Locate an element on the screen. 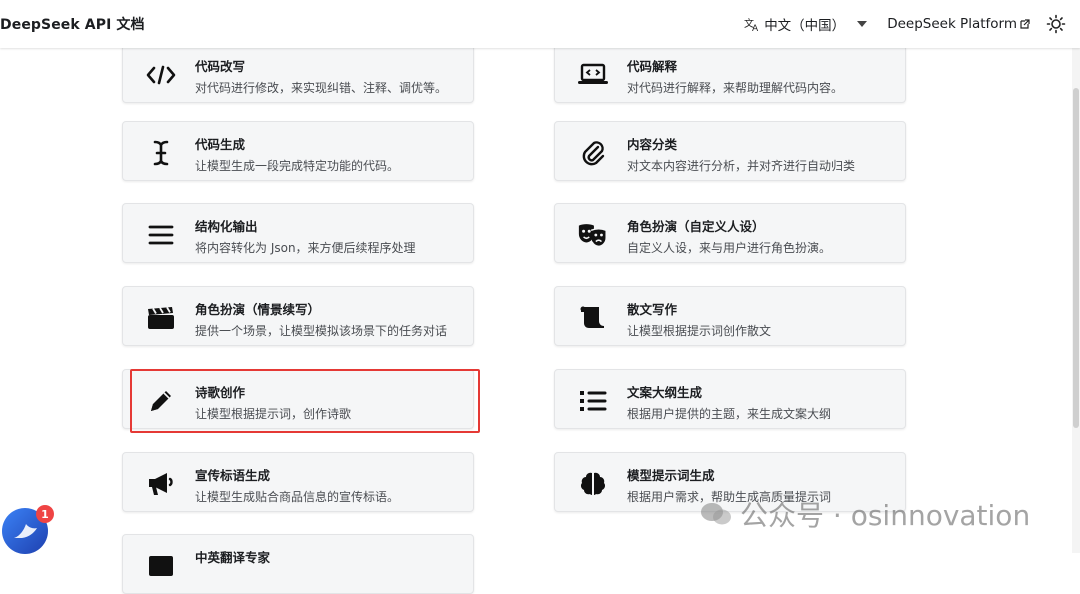 This screenshot has height=594, width=1080. scrollbar-thumb is located at coordinates (1076, 258).